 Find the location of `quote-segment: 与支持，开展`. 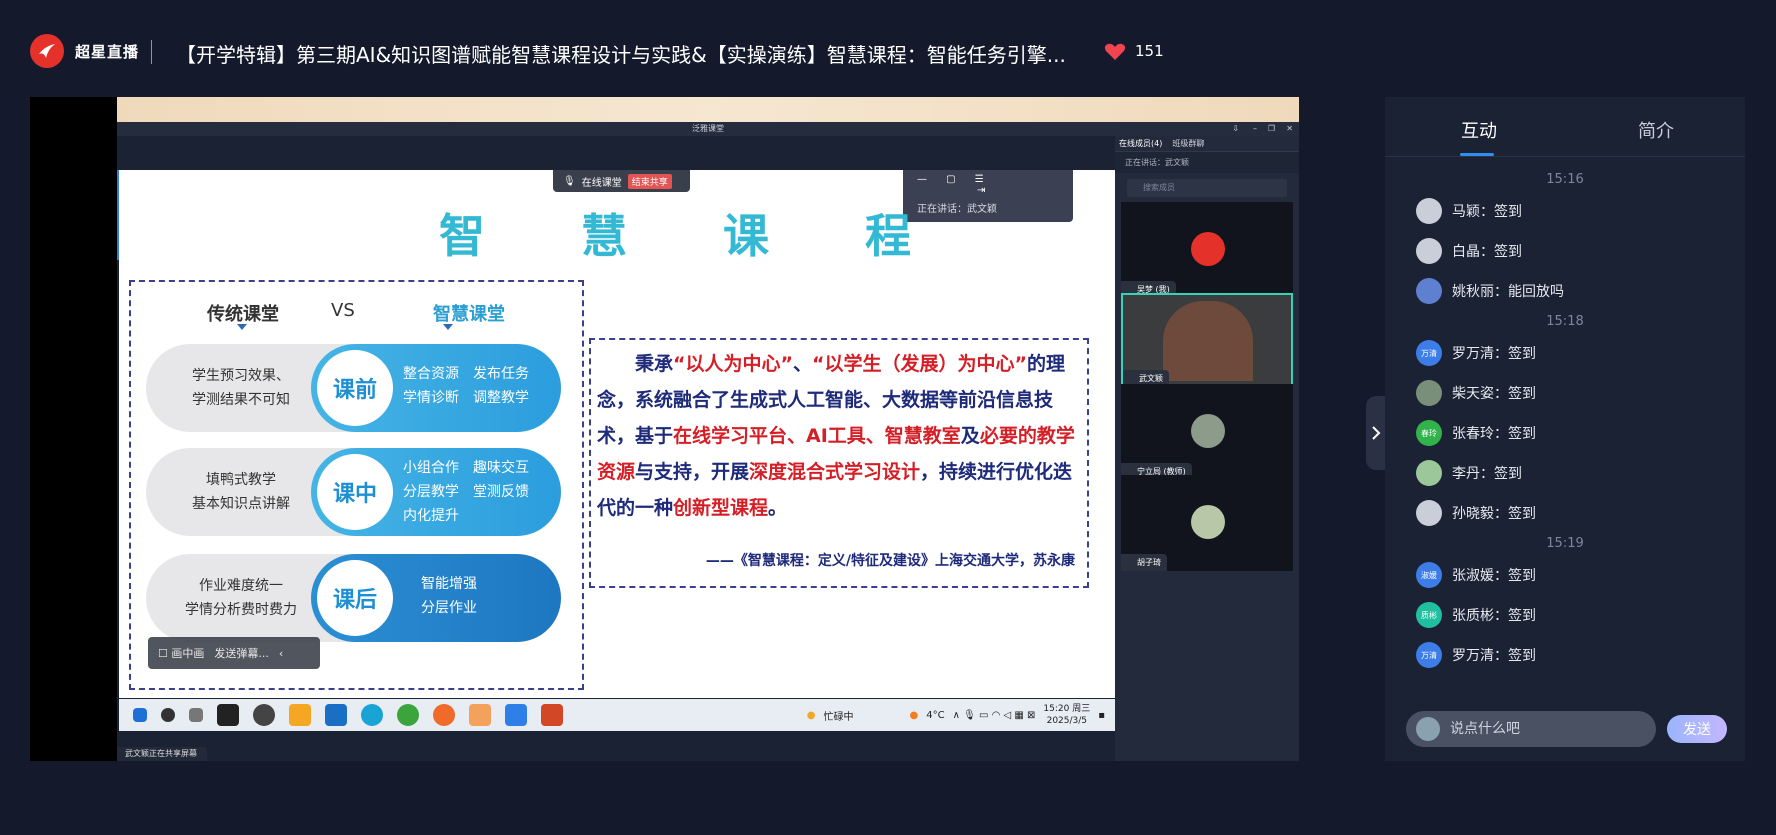

quote-segment: 与支持，开展 is located at coordinates (692, 472).